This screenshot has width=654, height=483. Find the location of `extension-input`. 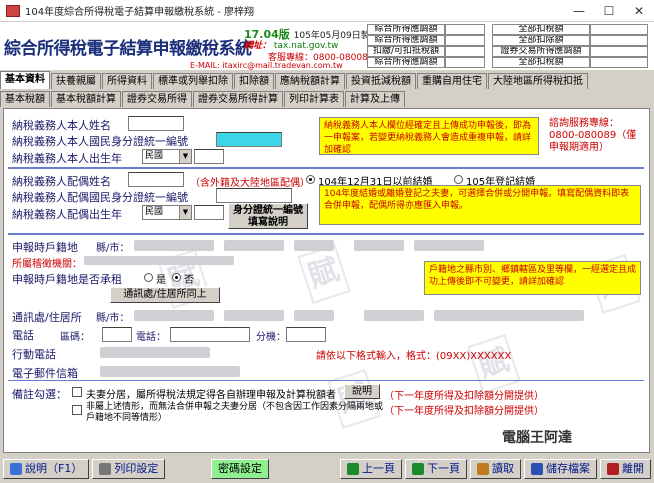

extension-input is located at coordinates (306, 334).